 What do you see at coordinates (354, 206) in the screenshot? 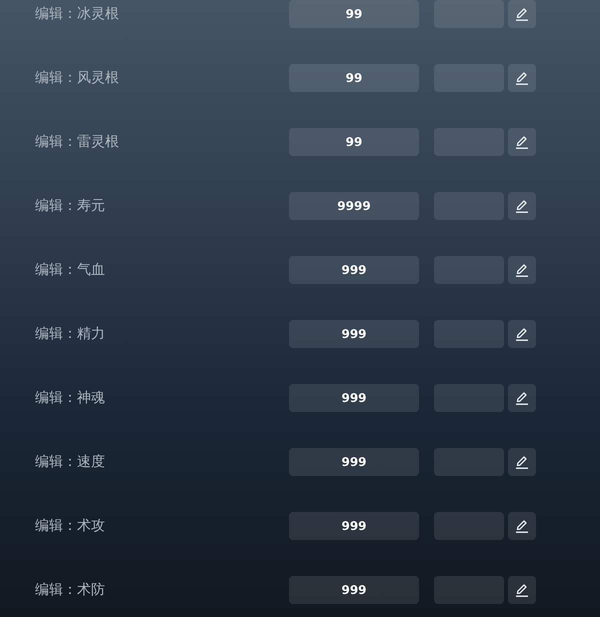
I see `value-field: 9999` at bounding box center [354, 206].